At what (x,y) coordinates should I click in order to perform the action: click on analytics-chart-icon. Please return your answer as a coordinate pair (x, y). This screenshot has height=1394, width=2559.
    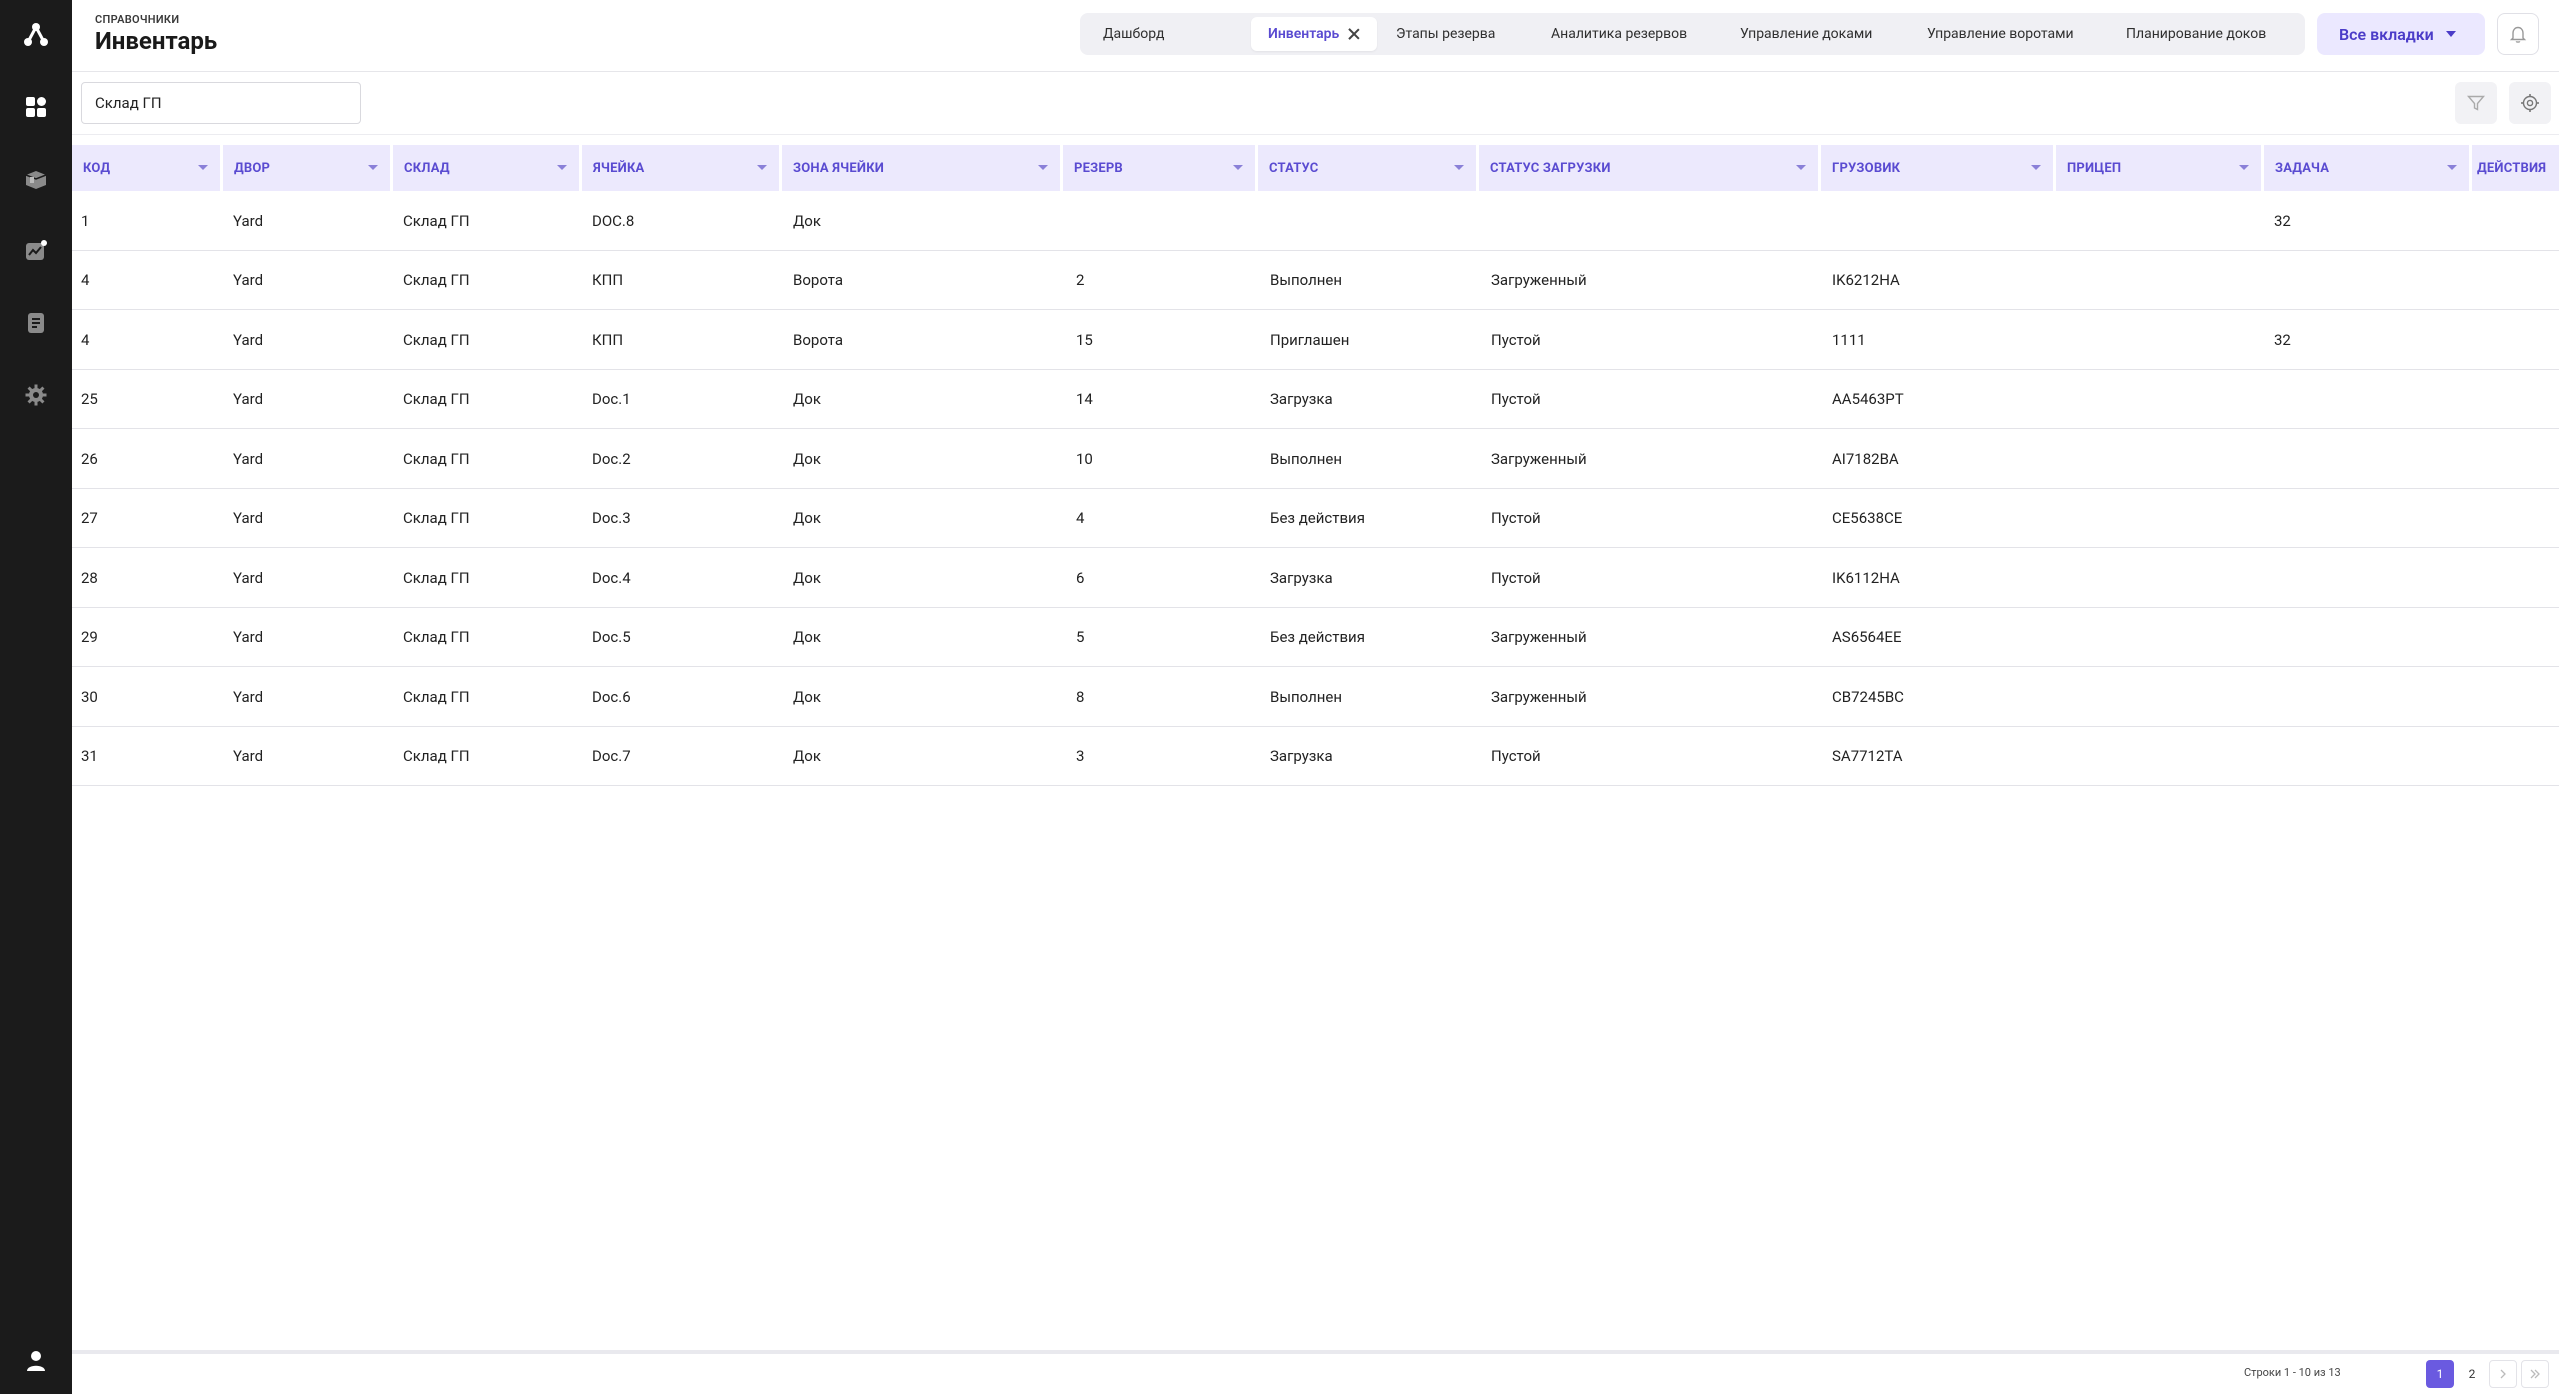
    Looking at the image, I should click on (36, 251).